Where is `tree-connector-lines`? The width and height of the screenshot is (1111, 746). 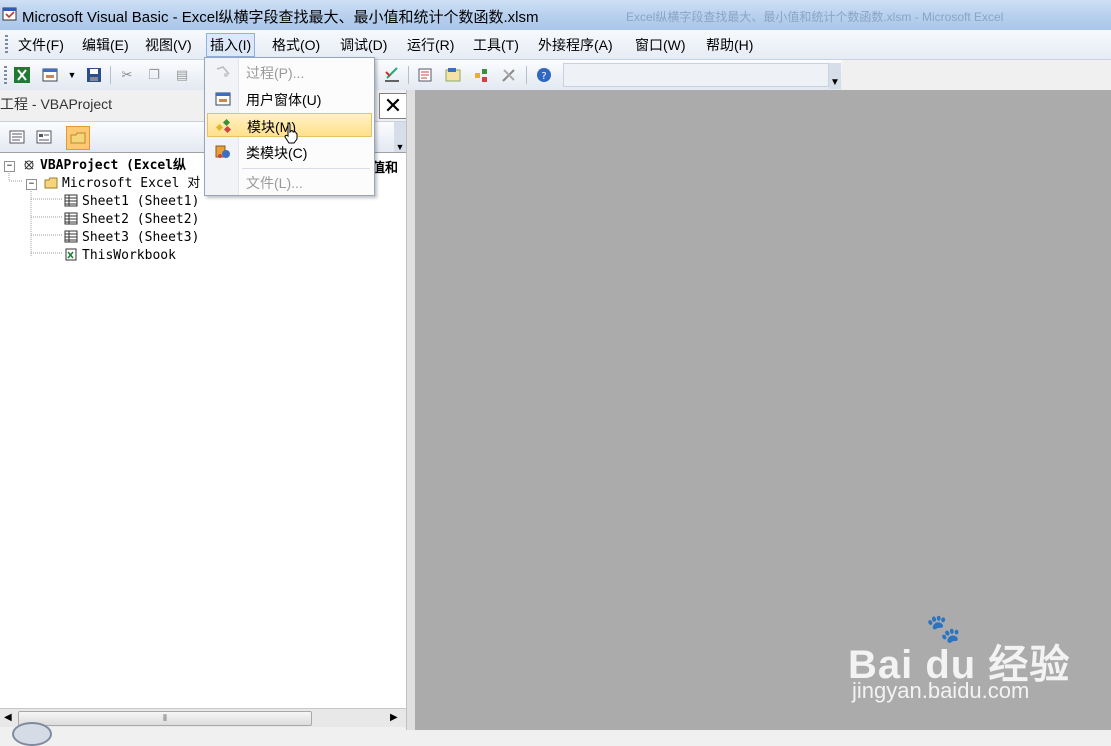 tree-connector-lines is located at coordinates (35, 214).